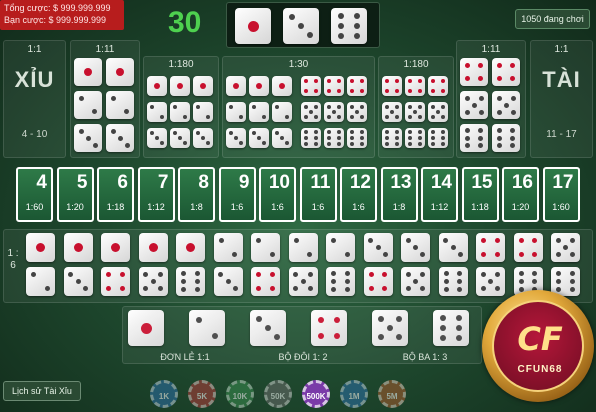  What do you see at coordinates (278, 394) in the screenshot?
I see `chip-50k: 50K` at bounding box center [278, 394].